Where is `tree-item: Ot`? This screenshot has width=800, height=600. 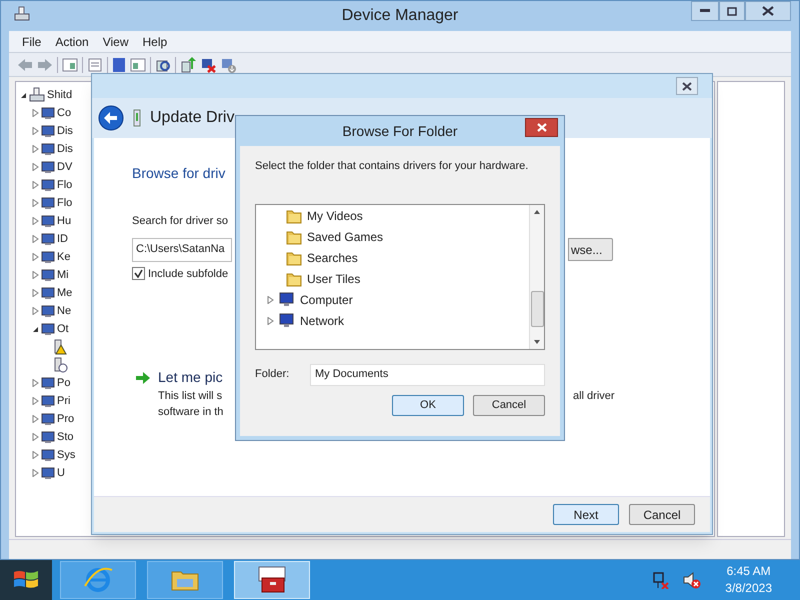
tree-item: Ot is located at coordinates (63, 329).